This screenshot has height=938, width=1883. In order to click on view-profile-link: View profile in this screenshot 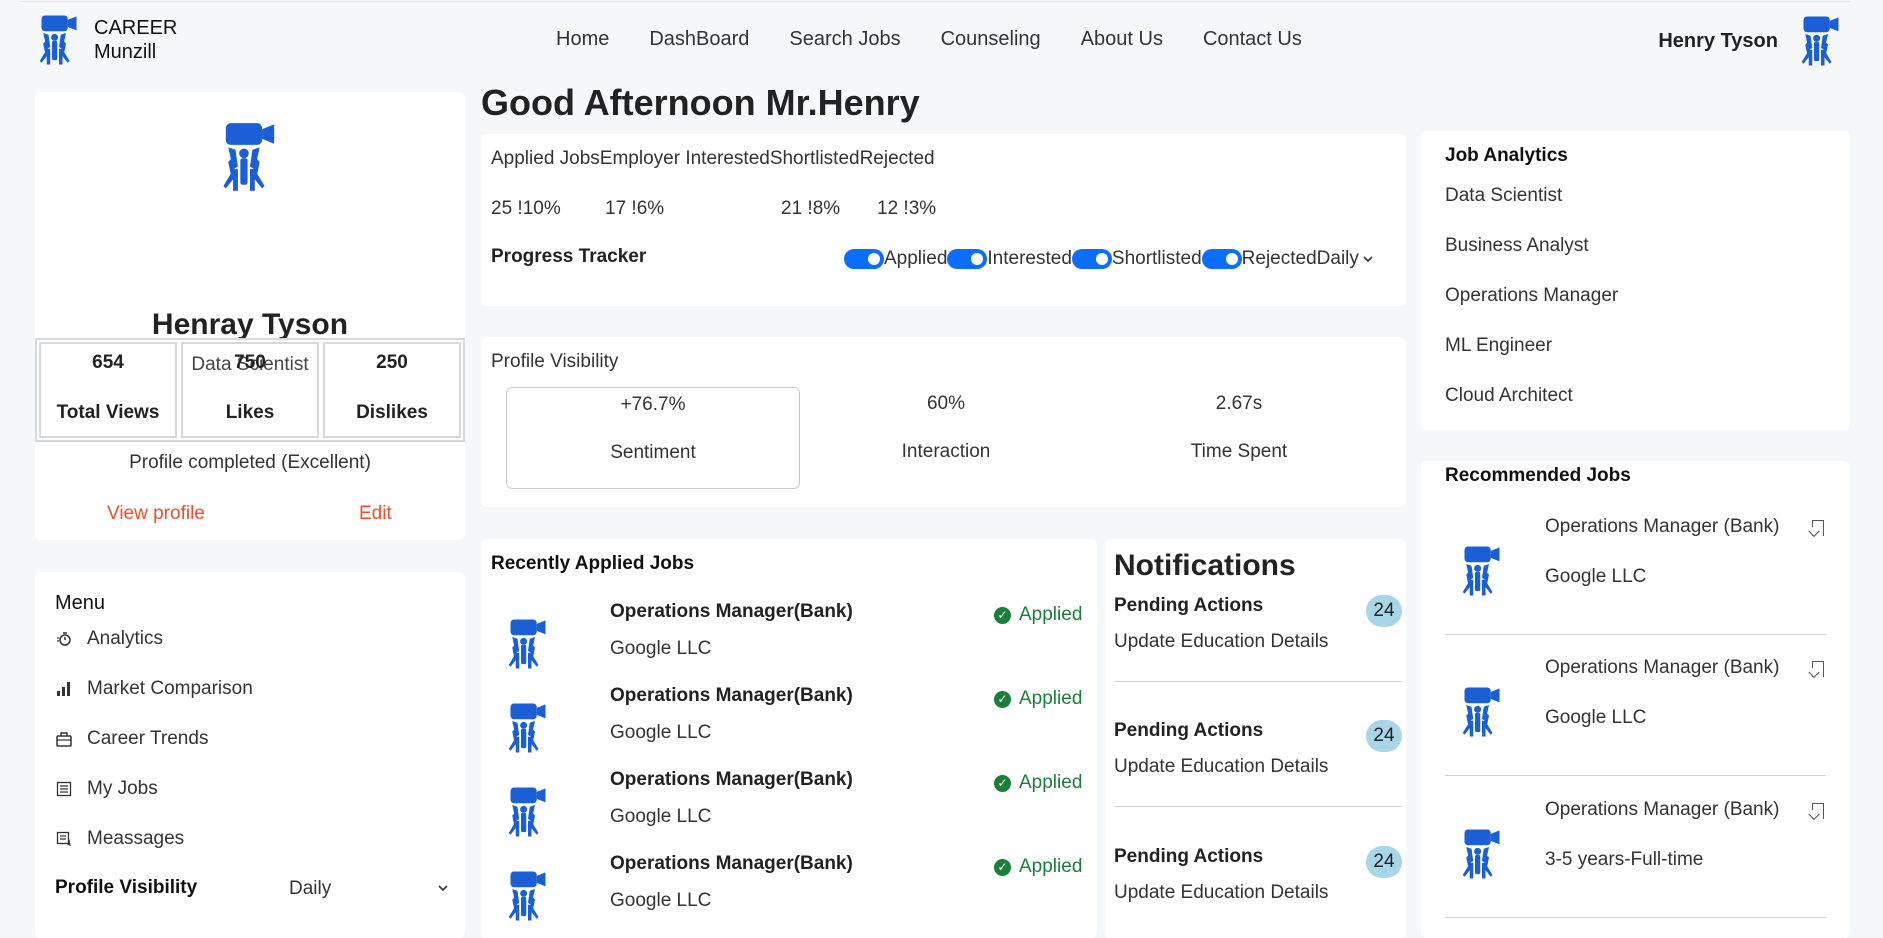, I will do `click(156, 514)`.